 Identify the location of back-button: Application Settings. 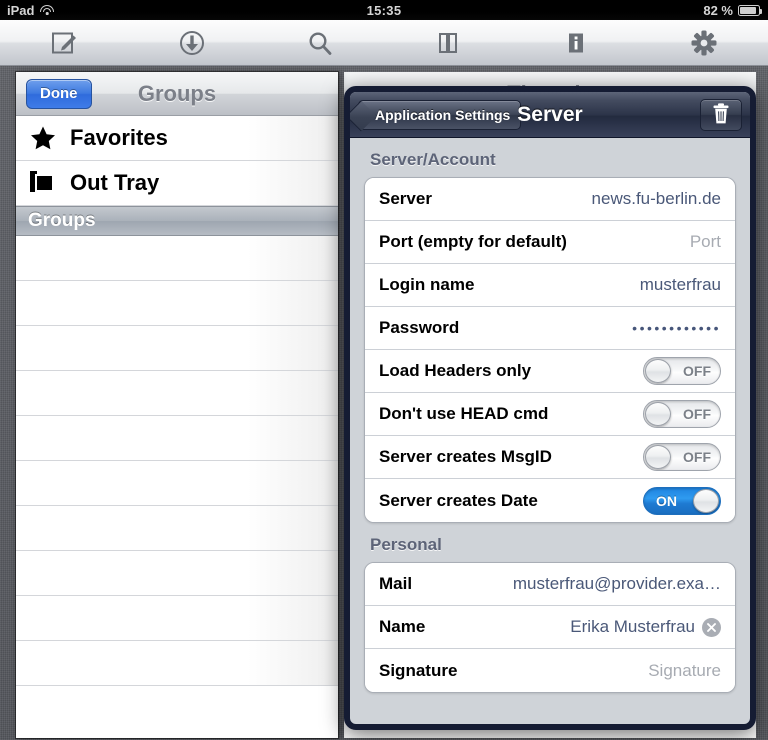
(440, 114).